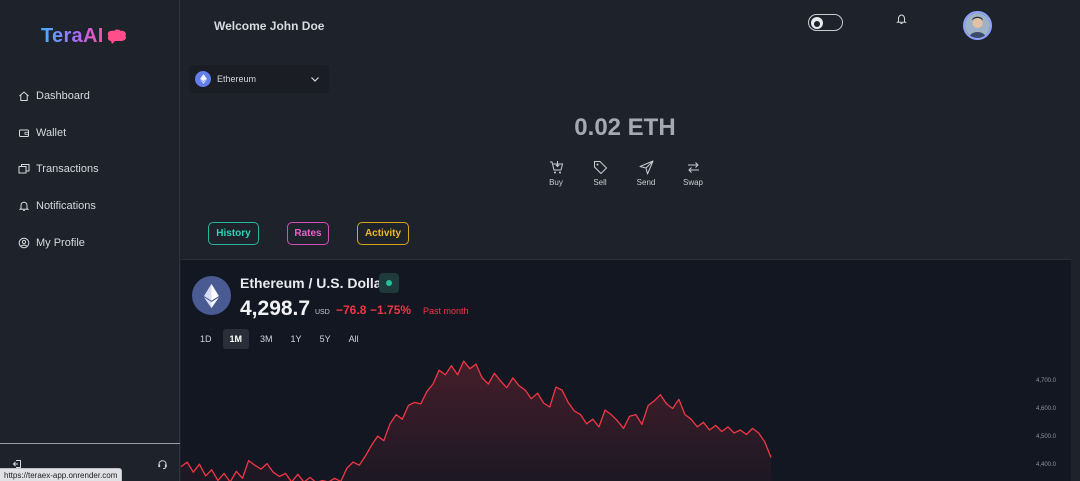 The height and width of the screenshot is (481, 1080). I want to click on sidebar-item-notifications: Notifications, so click(90, 206).